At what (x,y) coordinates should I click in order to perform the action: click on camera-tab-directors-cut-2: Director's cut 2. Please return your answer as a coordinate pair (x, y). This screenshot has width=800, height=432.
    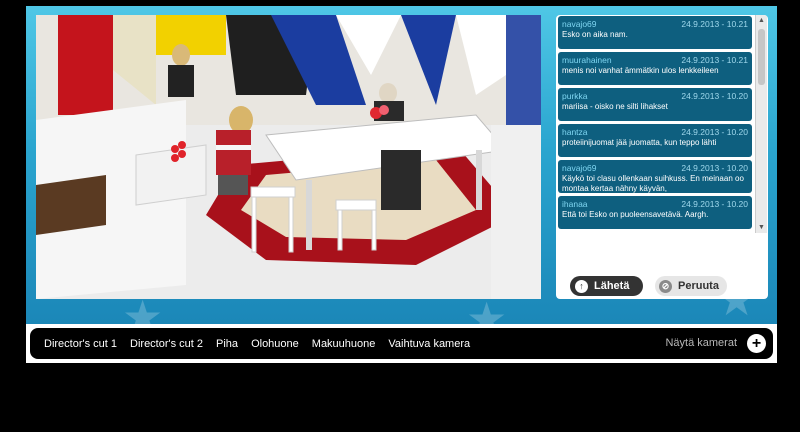
    Looking at the image, I should click on (166, 344).